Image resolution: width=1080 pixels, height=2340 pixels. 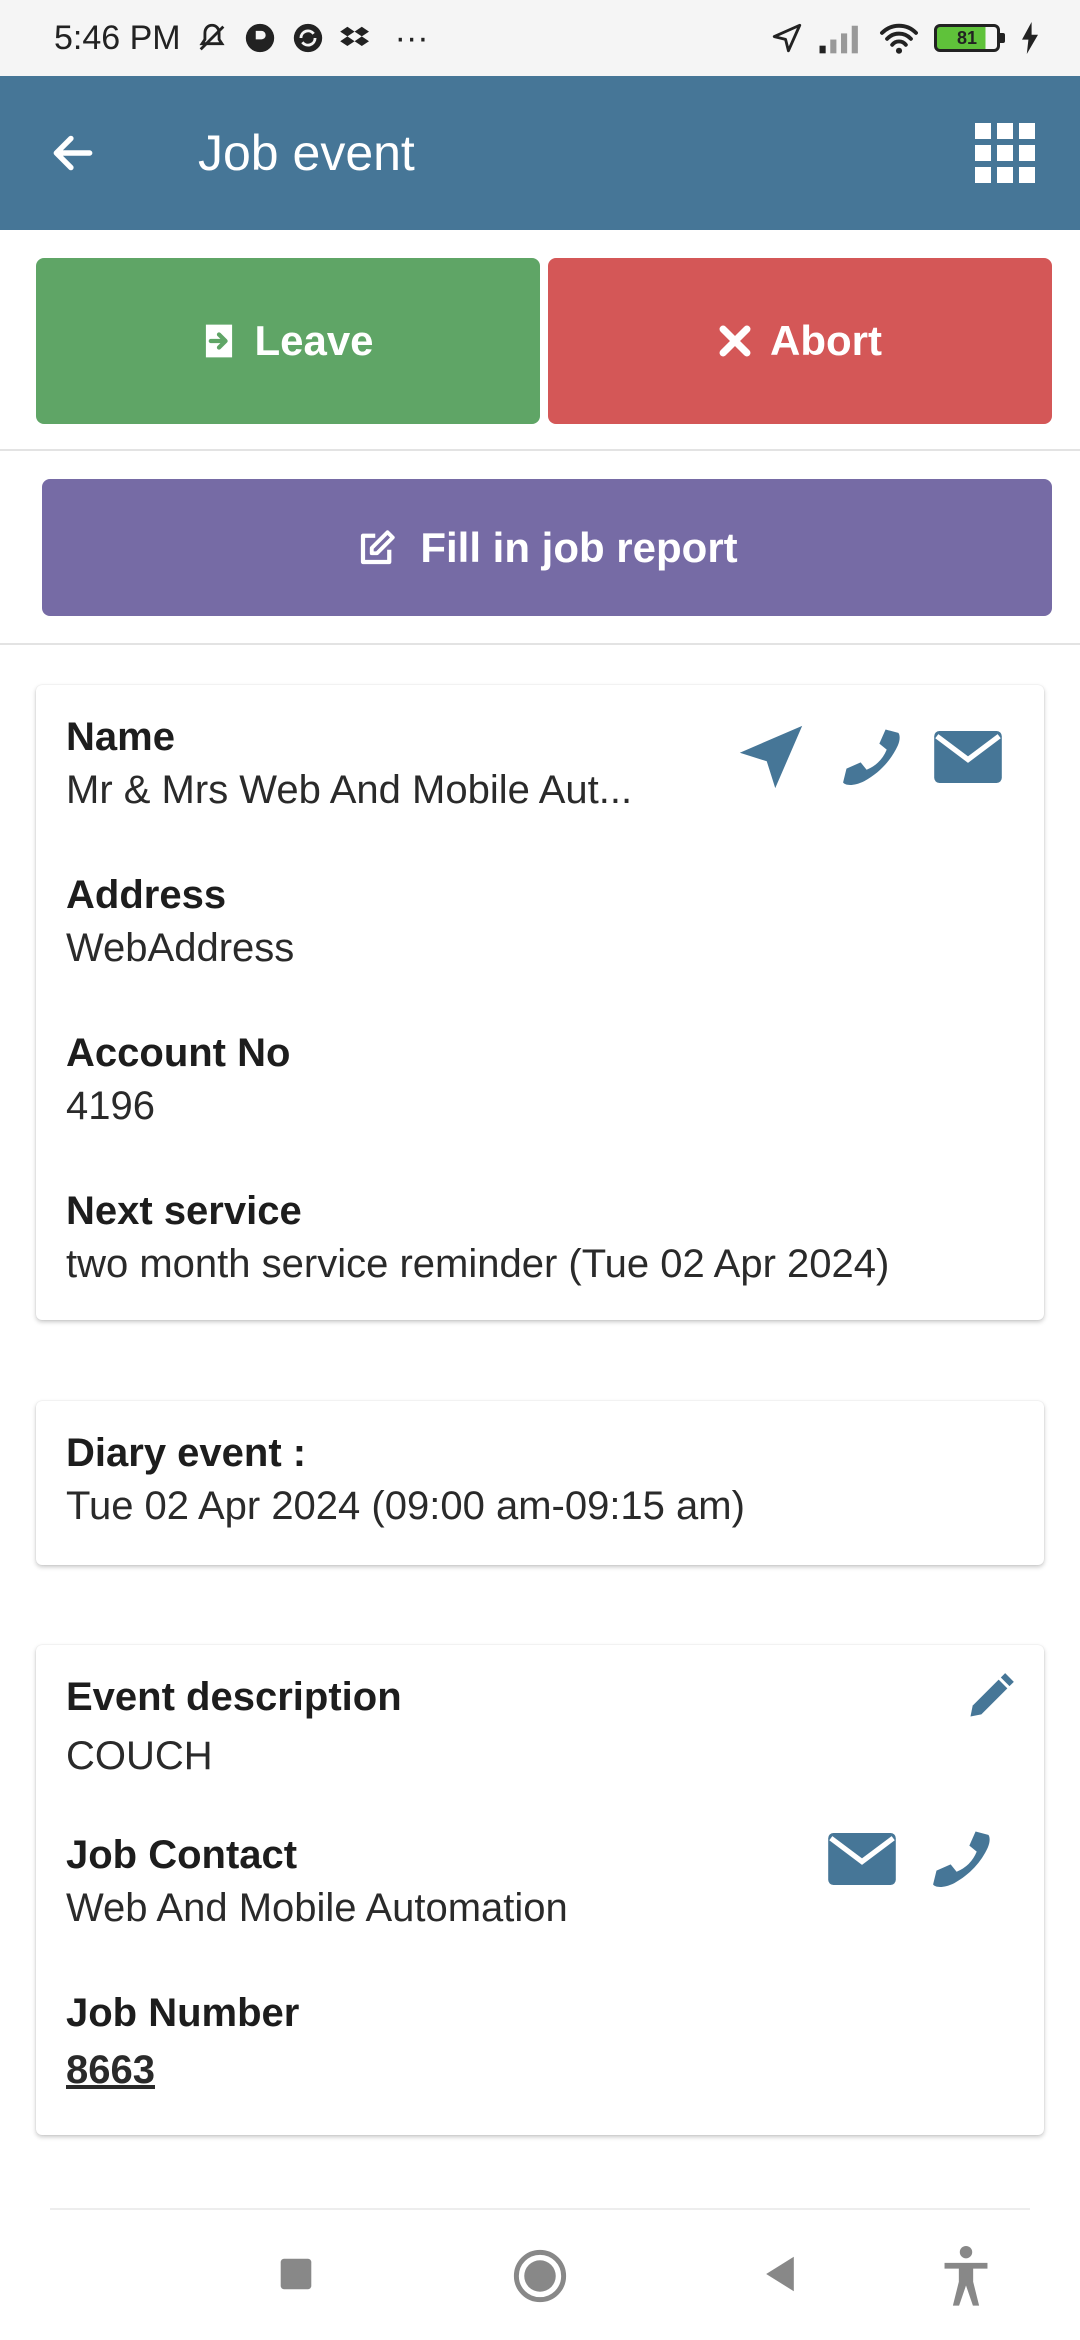 I want to click on account-field: Account No 4196, so click(x=178, y=1080).